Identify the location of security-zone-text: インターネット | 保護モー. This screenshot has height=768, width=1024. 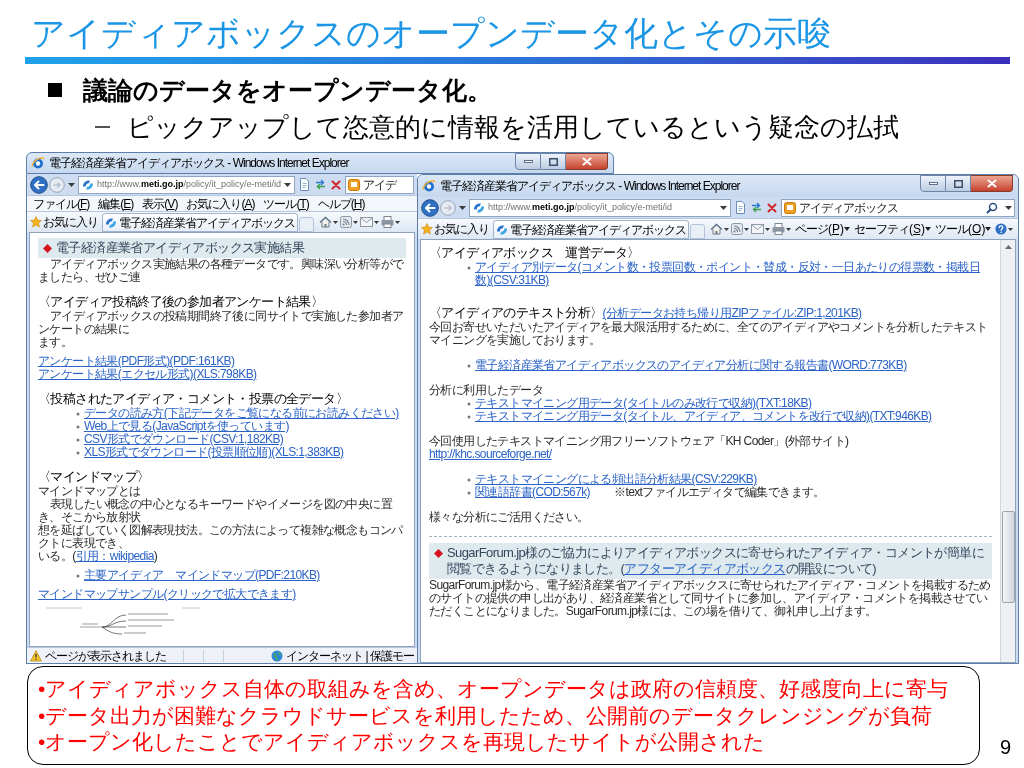
(350, 655).